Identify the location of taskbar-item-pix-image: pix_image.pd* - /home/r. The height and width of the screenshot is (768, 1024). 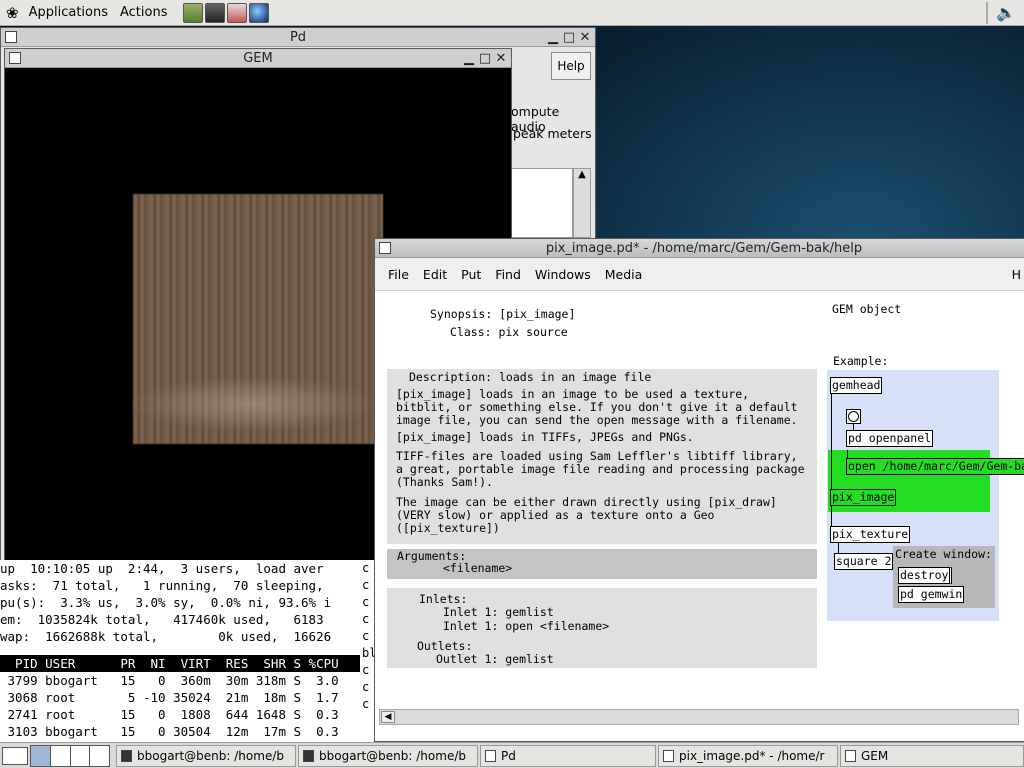
(748, 755).